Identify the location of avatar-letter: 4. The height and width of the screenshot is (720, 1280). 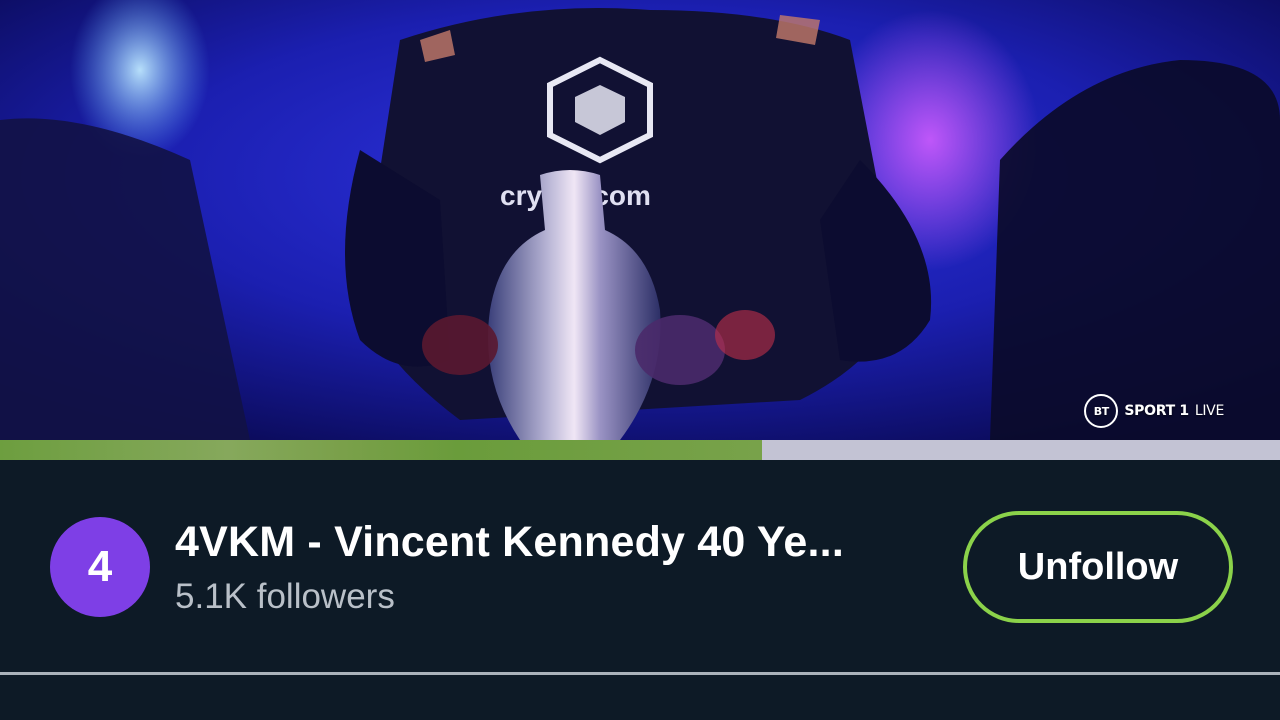
(100, 566).